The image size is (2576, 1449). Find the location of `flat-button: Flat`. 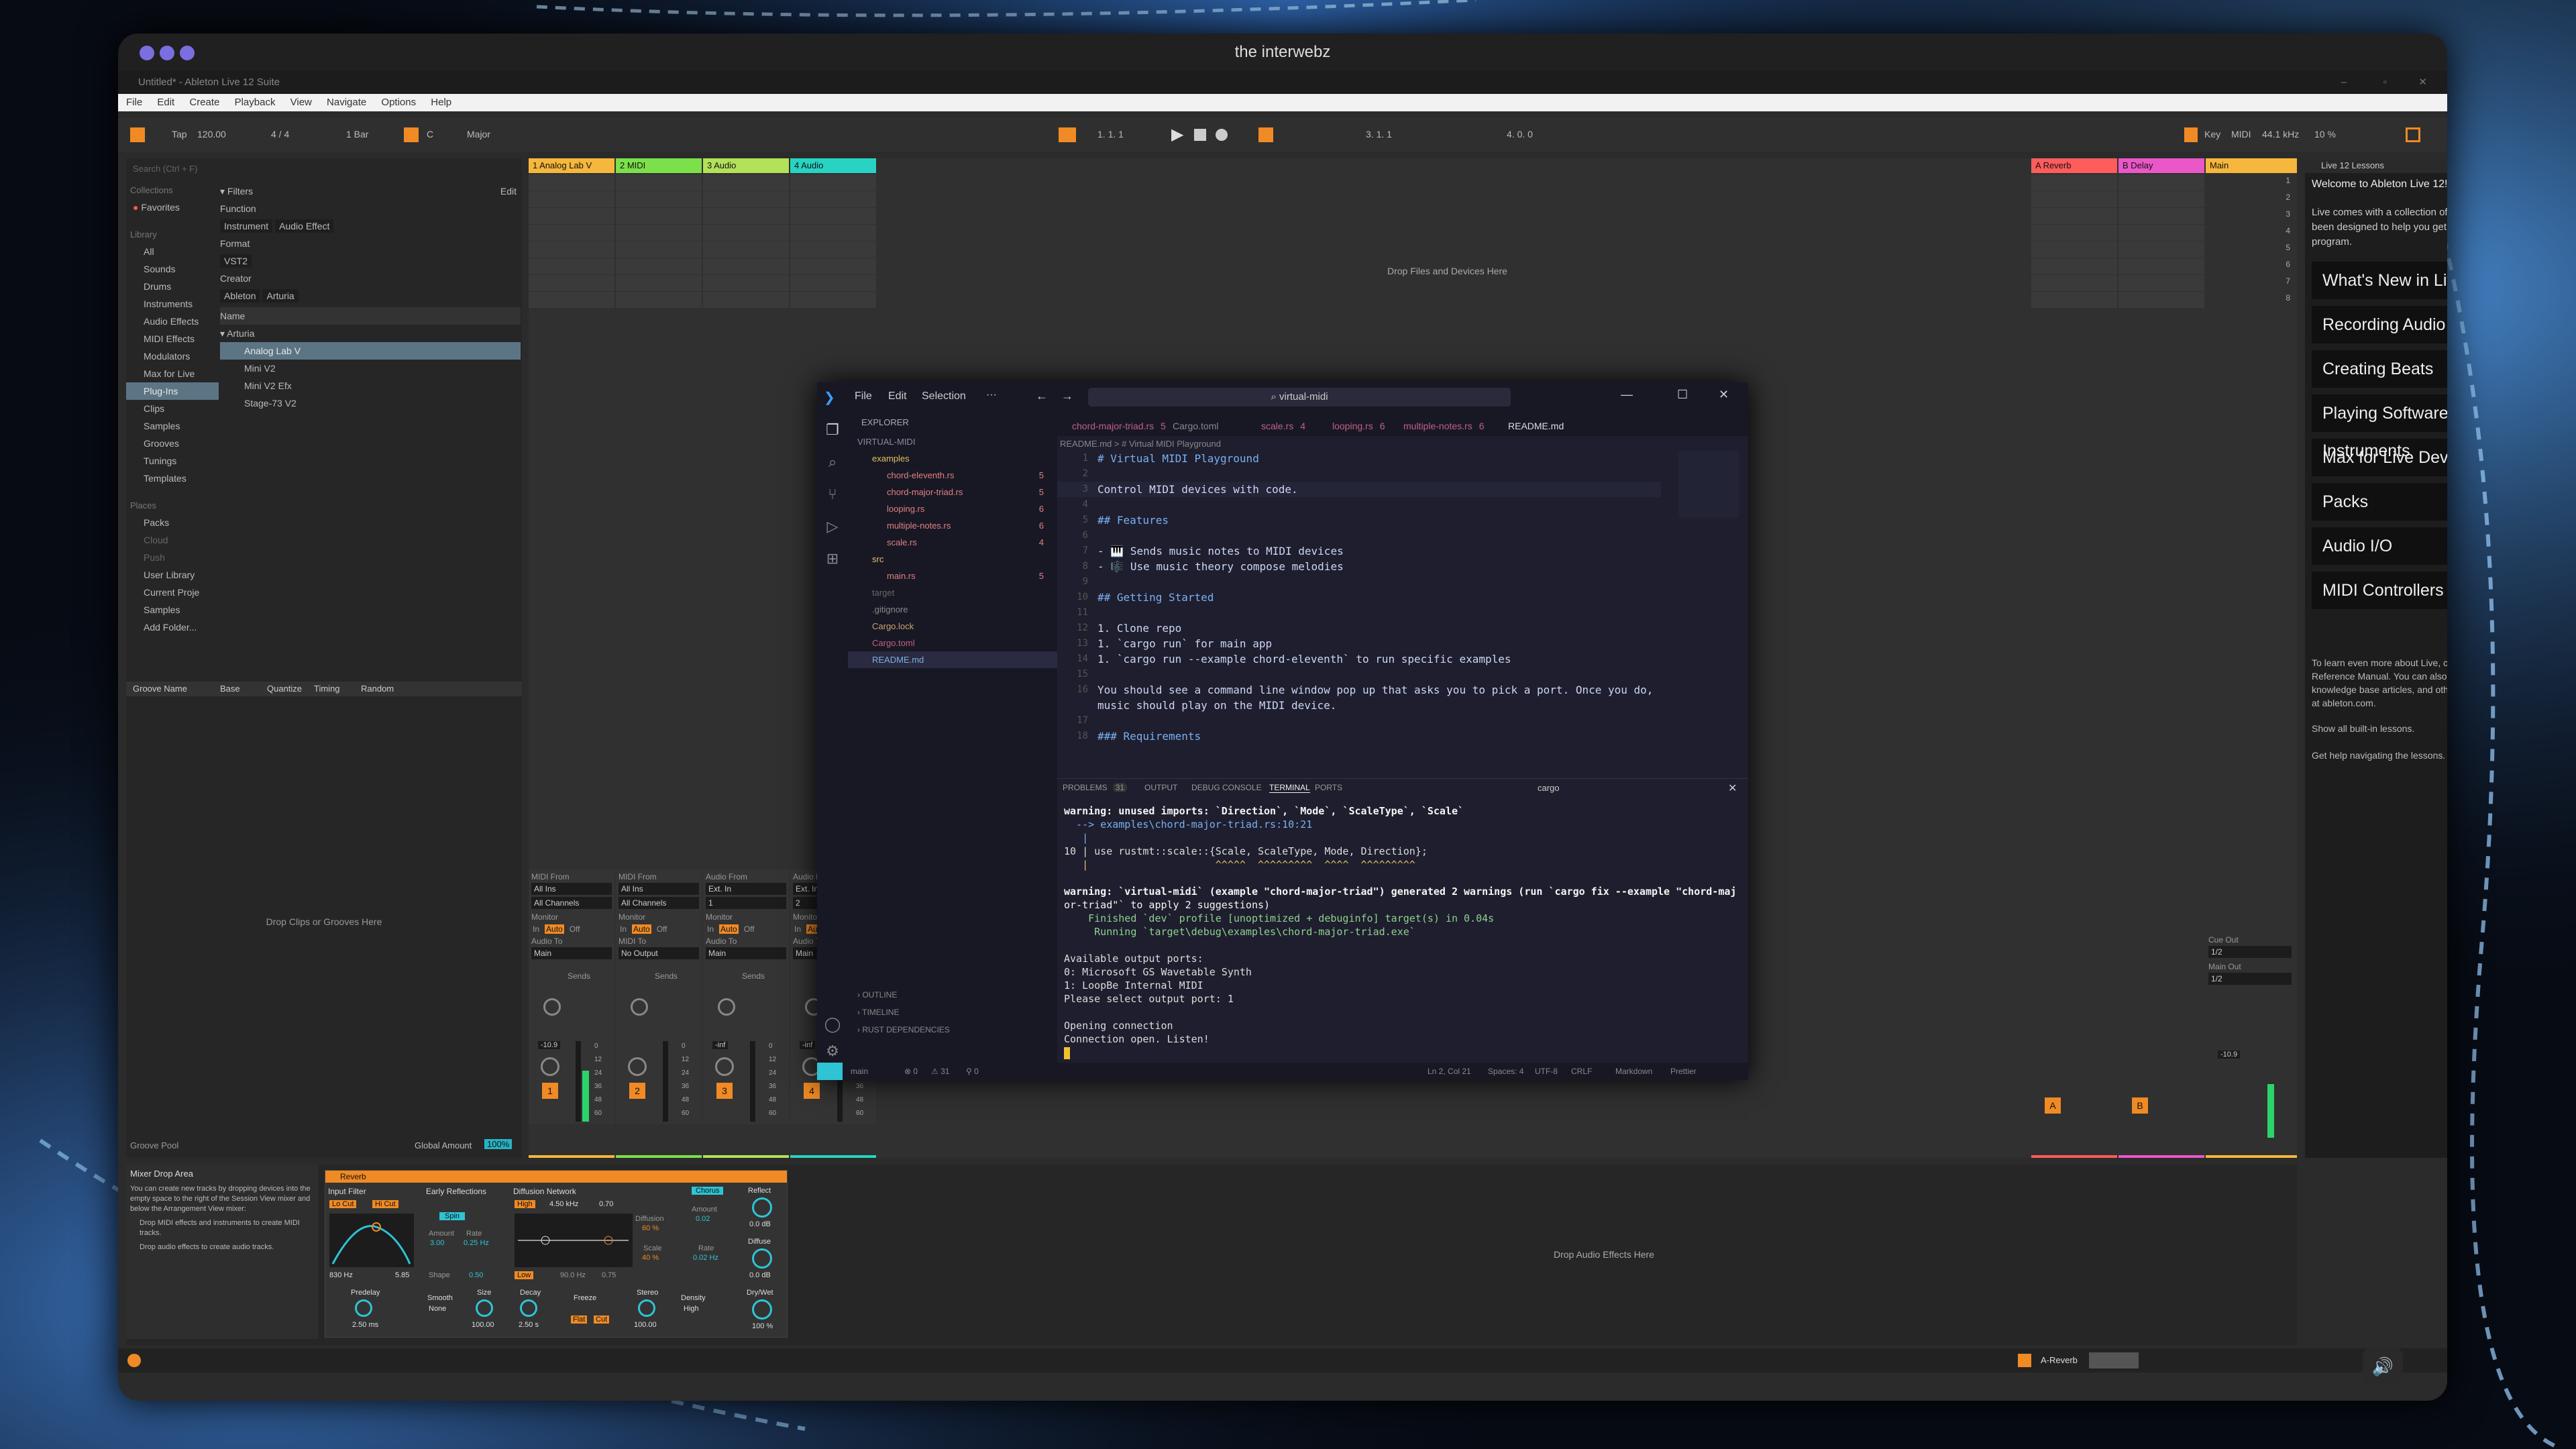

flat-button: Flat is located at coordinates (579, 1320).